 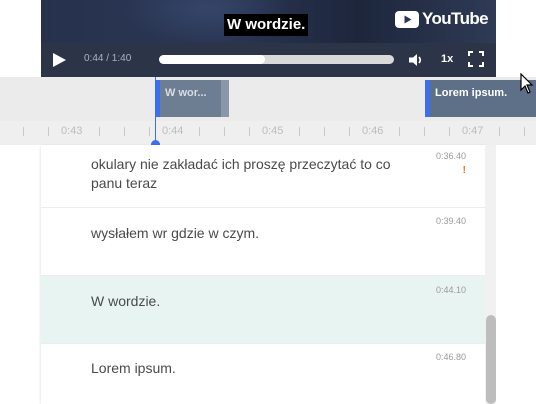 I want to click on transcript-row: Lorem ipsum. 0:46.80, so click(x=263, y=374).